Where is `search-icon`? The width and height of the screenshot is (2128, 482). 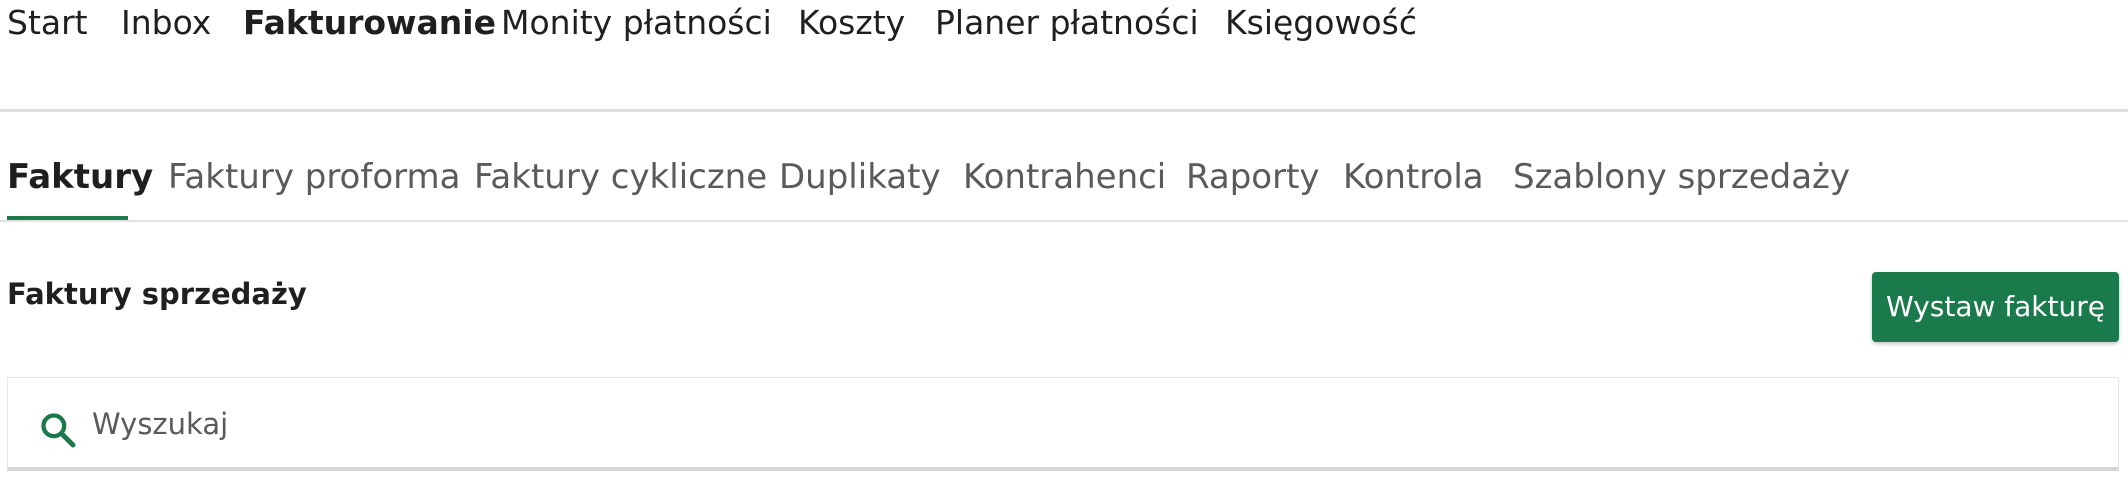
search-icon is located at coordinates (58, 430).